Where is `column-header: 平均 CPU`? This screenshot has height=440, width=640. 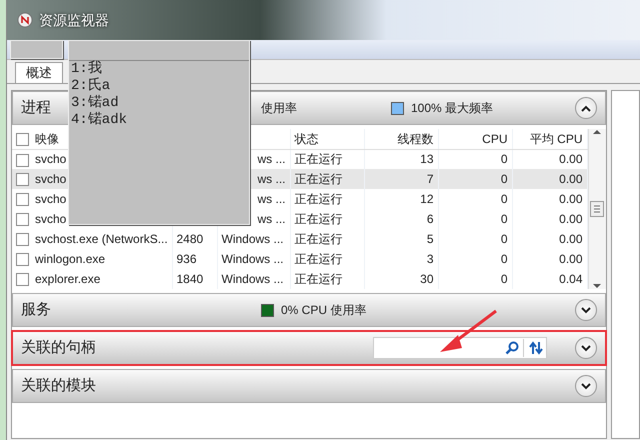 column-header: 平均 CPU is located at coordinates (556, 139).